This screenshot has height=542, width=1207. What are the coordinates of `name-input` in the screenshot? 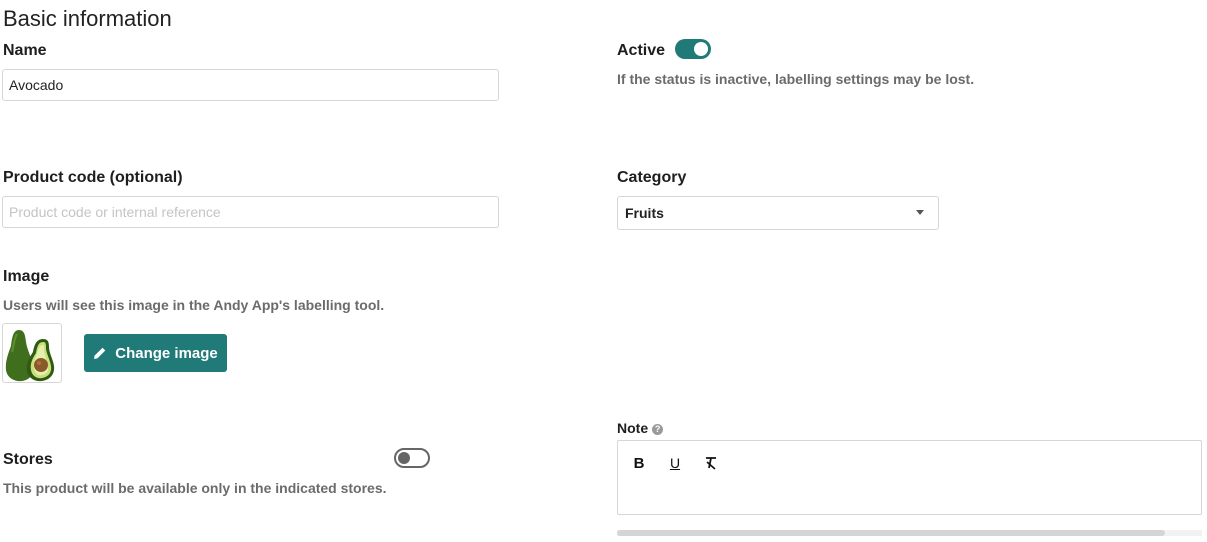 It's located at (250, 85).